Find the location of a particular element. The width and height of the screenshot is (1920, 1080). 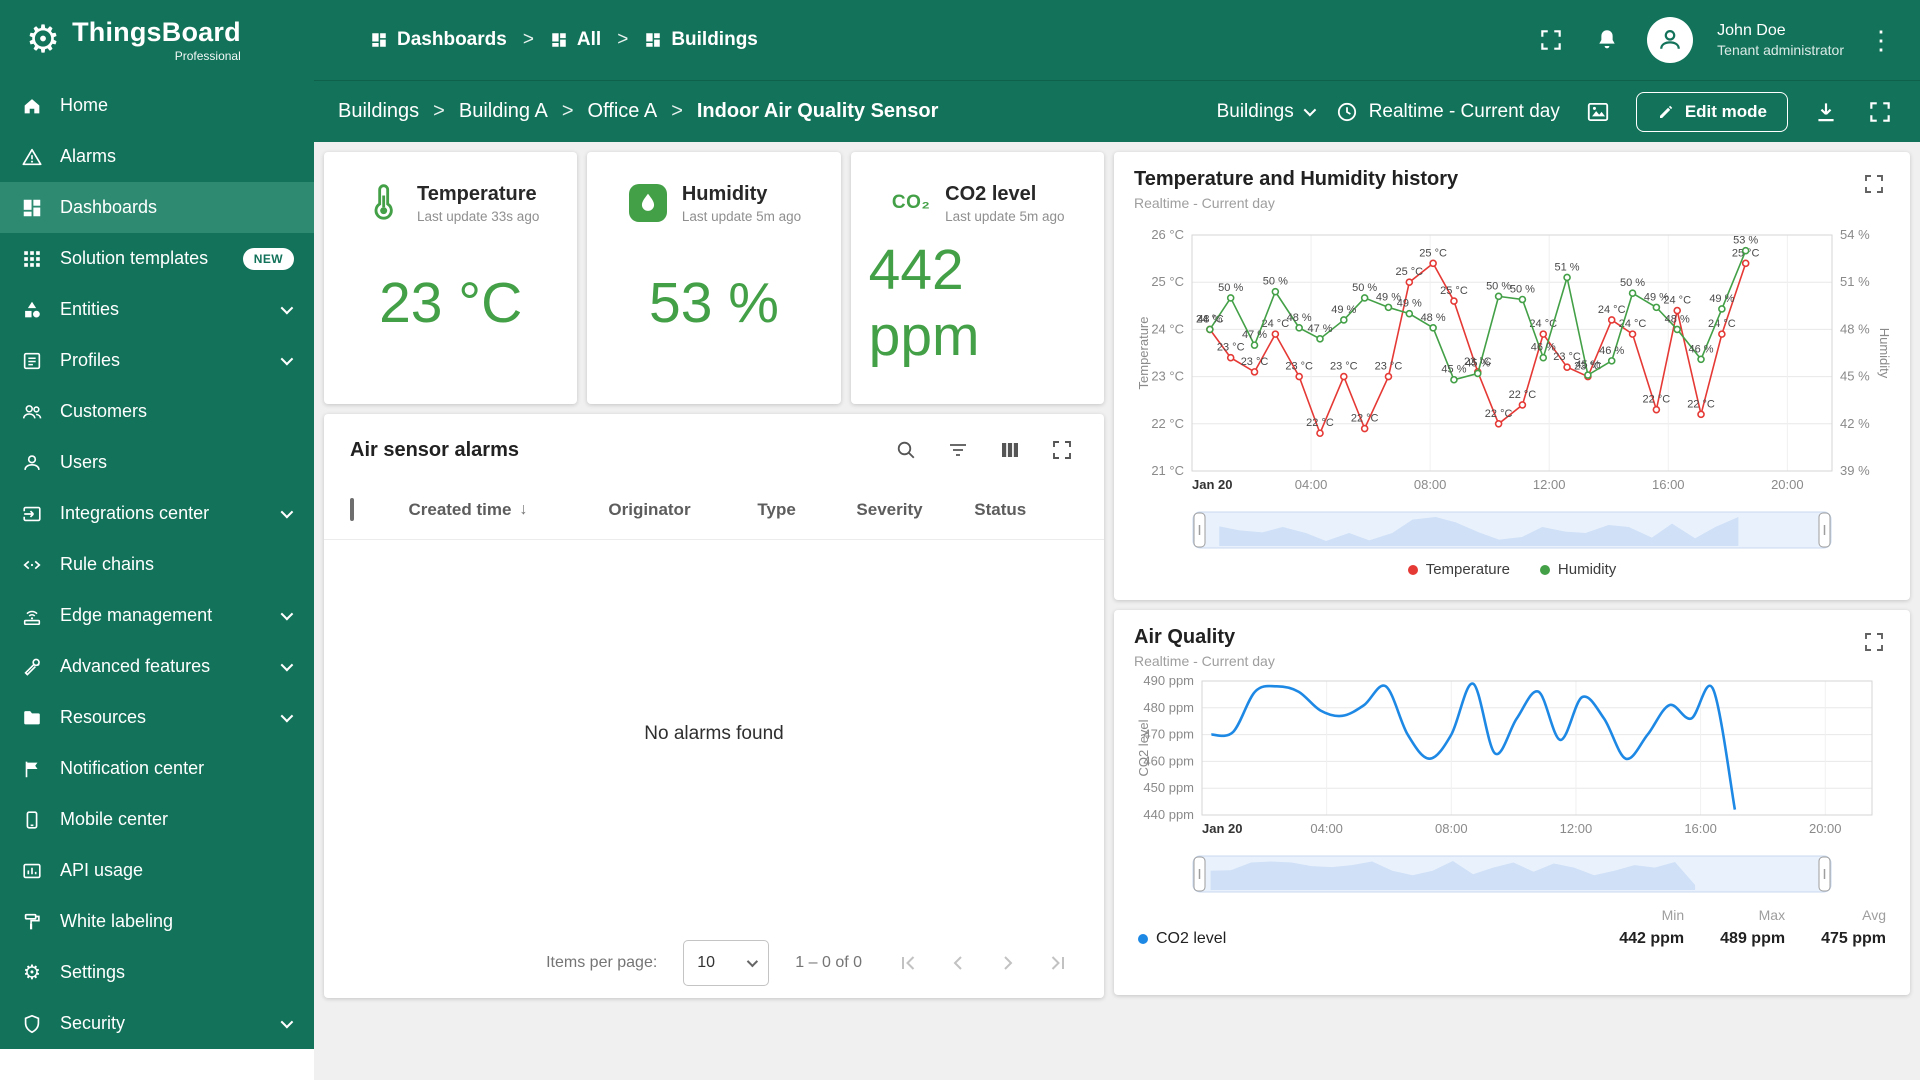

last-page-icon is located at coordinates (1058, 963).